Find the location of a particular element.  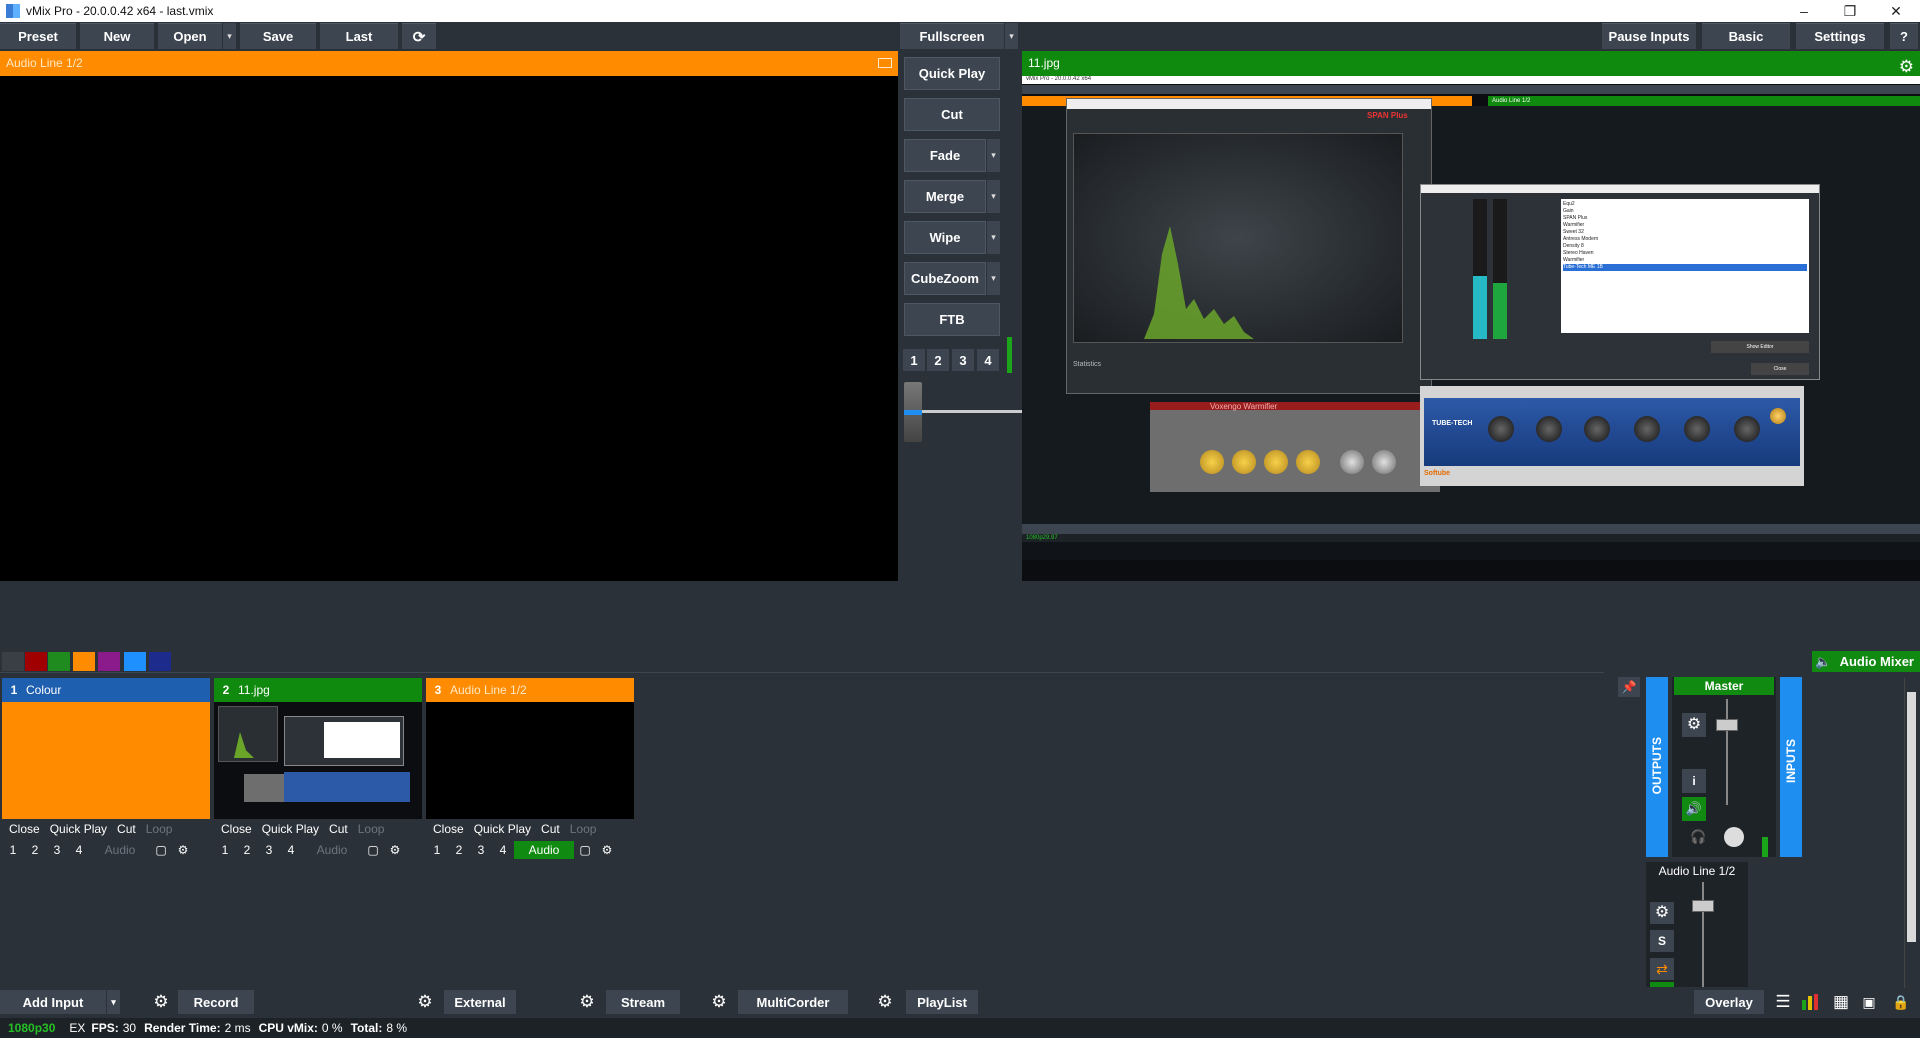

add-input-dropdown-icon: ▾ is located at coordinates (113, 1002).